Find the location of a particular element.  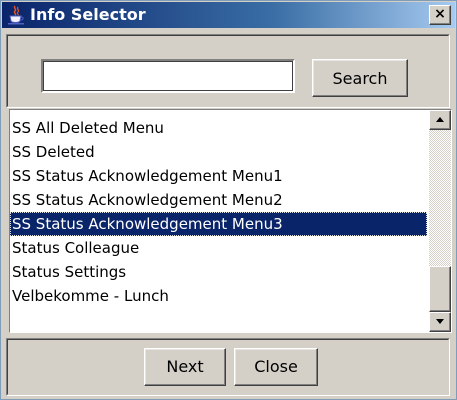

close-icon: × is located at coordinates (440, 14).